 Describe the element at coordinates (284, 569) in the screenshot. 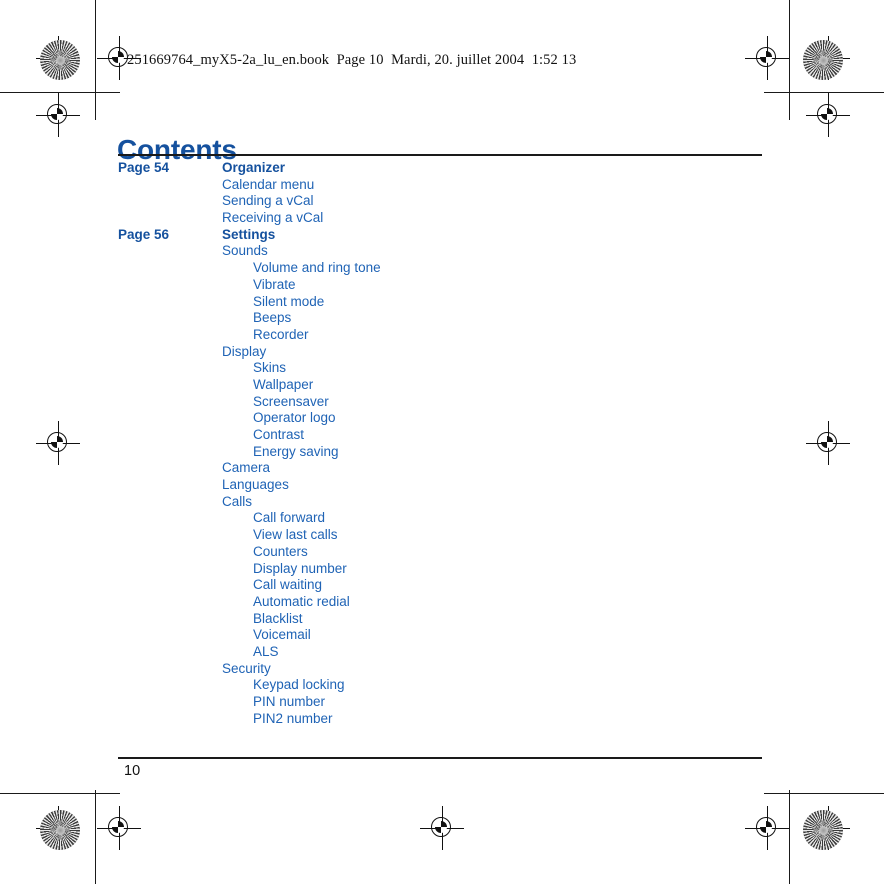

I see `toc-entry: Display number` at that location.